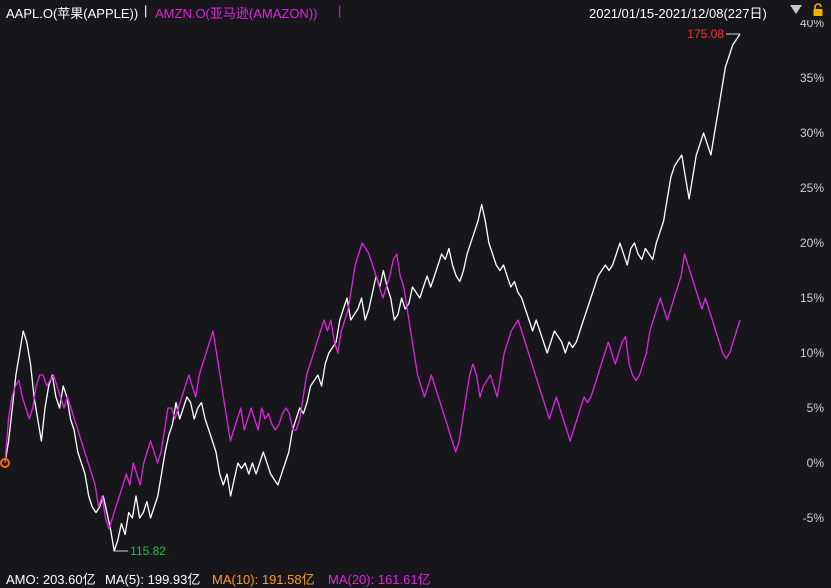 The width and height of the screenshot is (831, 588). I want to click on y-tick-label: -5%, so click(814, 518).